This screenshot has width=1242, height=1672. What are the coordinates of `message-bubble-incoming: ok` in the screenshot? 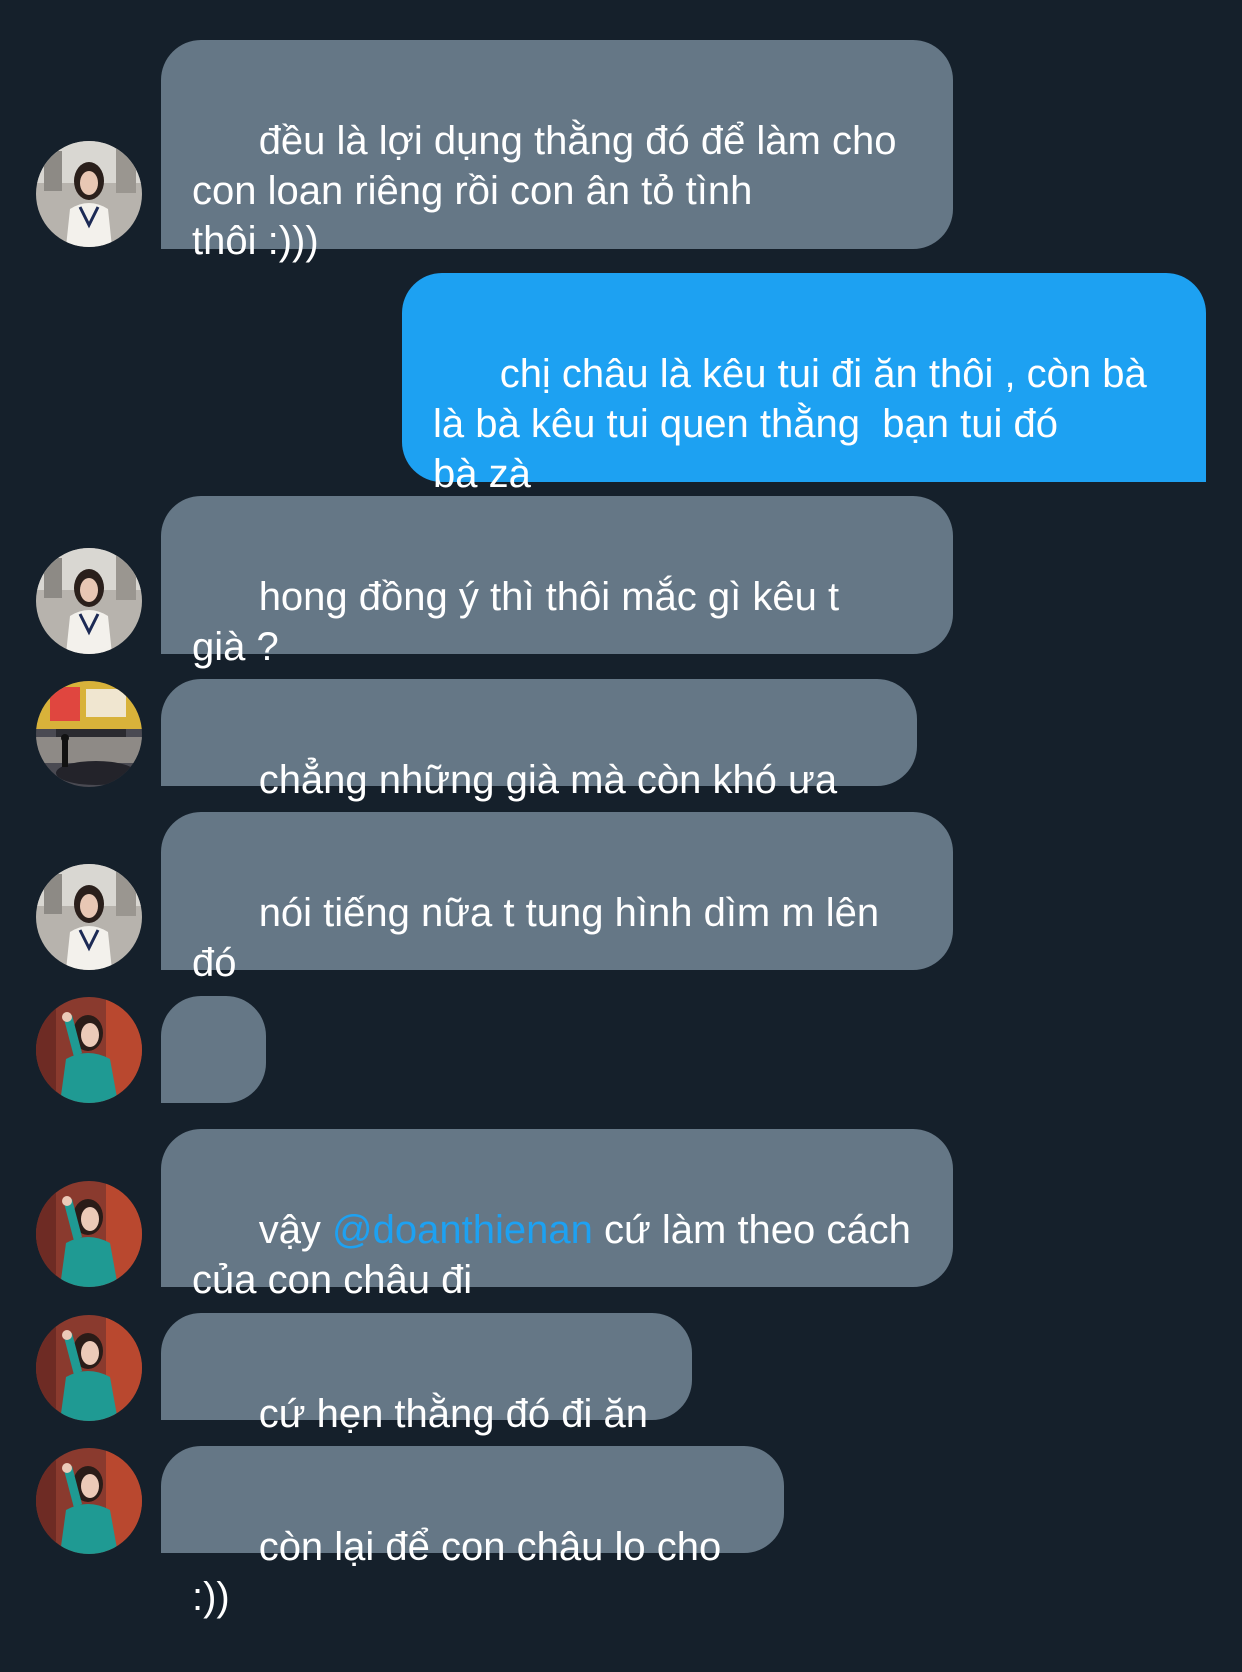 It's located at (213, 1082).